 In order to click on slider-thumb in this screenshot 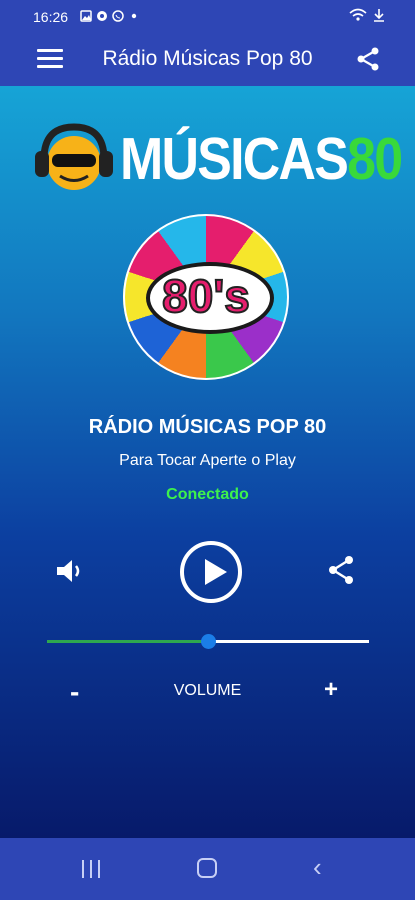, I will do `click(208, 641)`.